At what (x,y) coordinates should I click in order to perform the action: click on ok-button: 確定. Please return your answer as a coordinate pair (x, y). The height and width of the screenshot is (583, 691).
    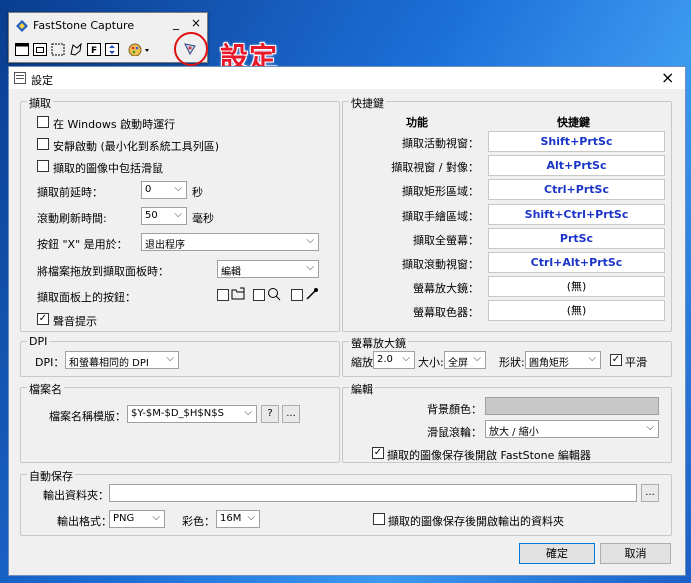
    Looking at the image, I should click on (557, 553).